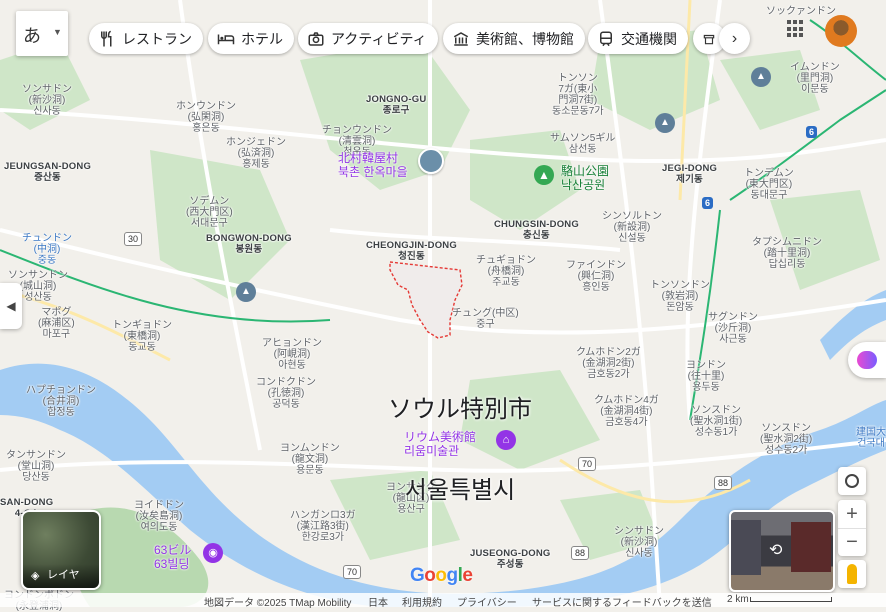 The image size is (886, 612). I want to click on road-shield: 70, so click(587, 464).